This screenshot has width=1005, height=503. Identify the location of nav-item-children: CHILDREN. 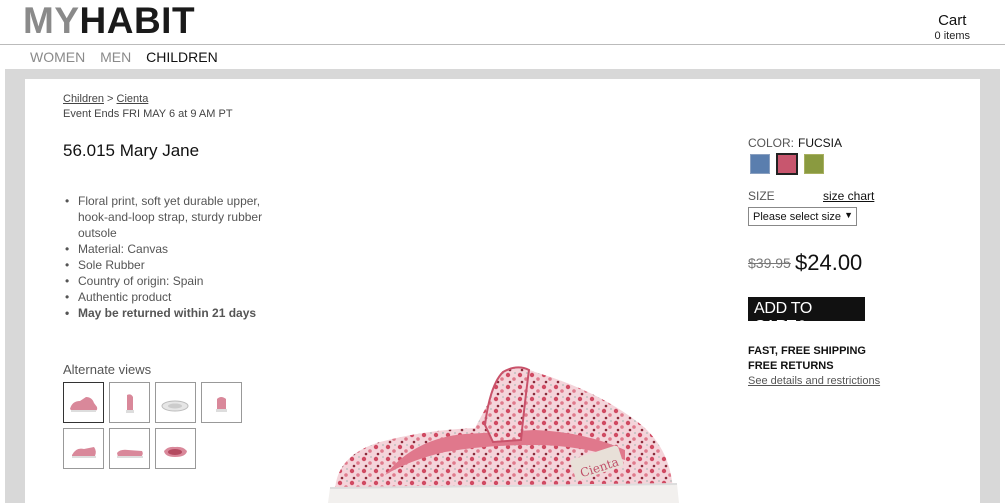
(182, 57).